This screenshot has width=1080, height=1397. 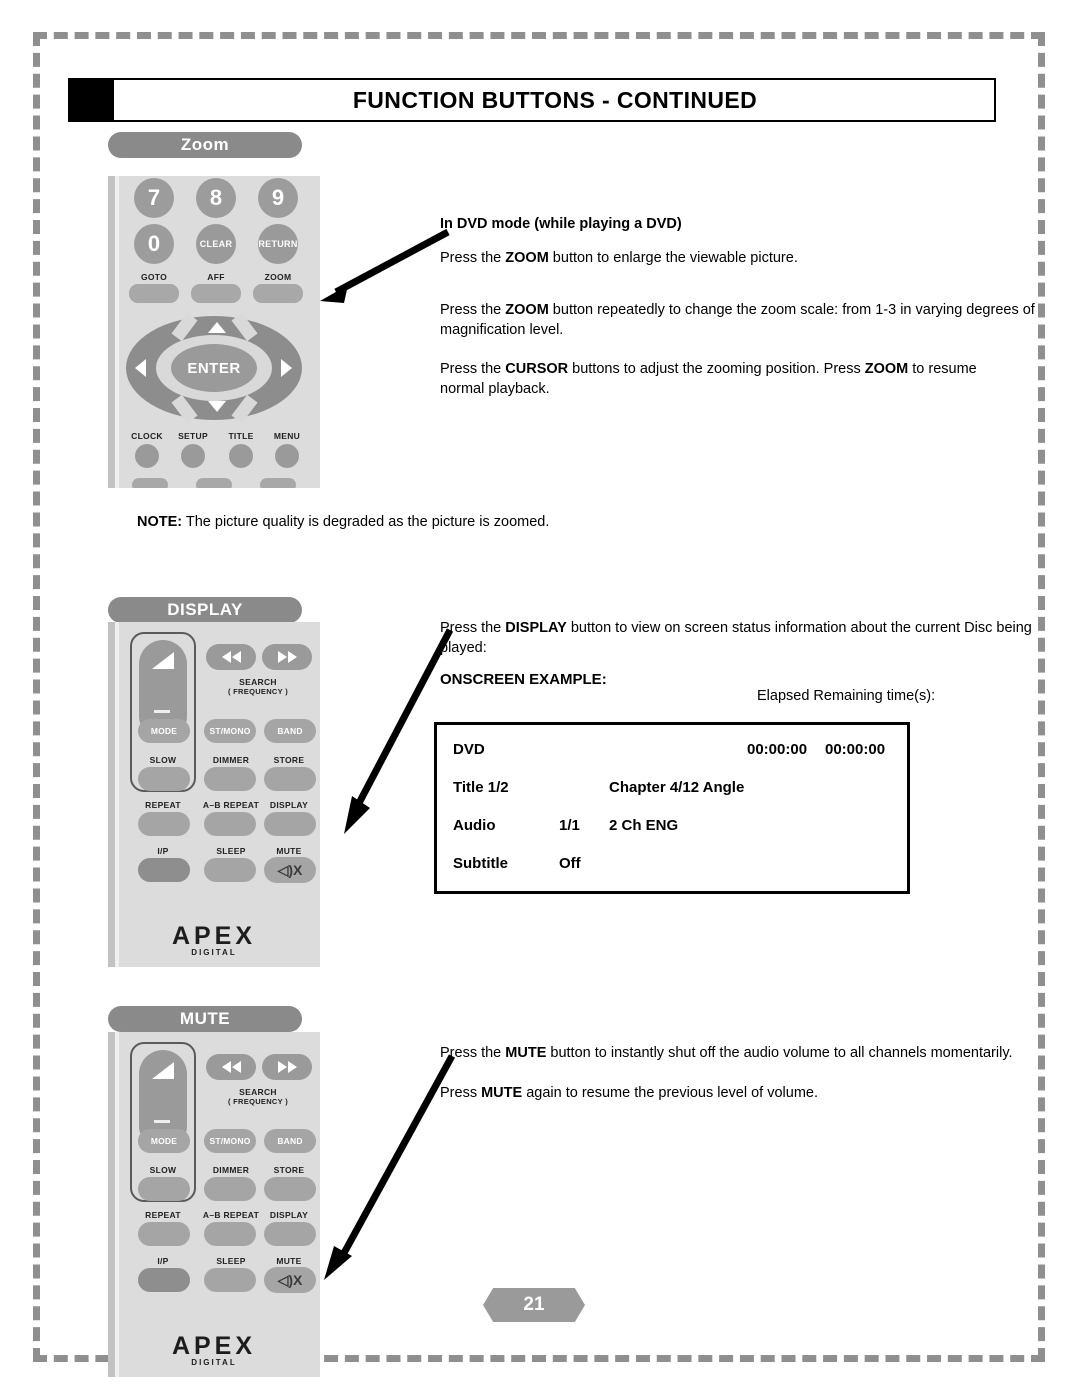 I want to click on dpad-left-icon, so click(x=140, y=368).